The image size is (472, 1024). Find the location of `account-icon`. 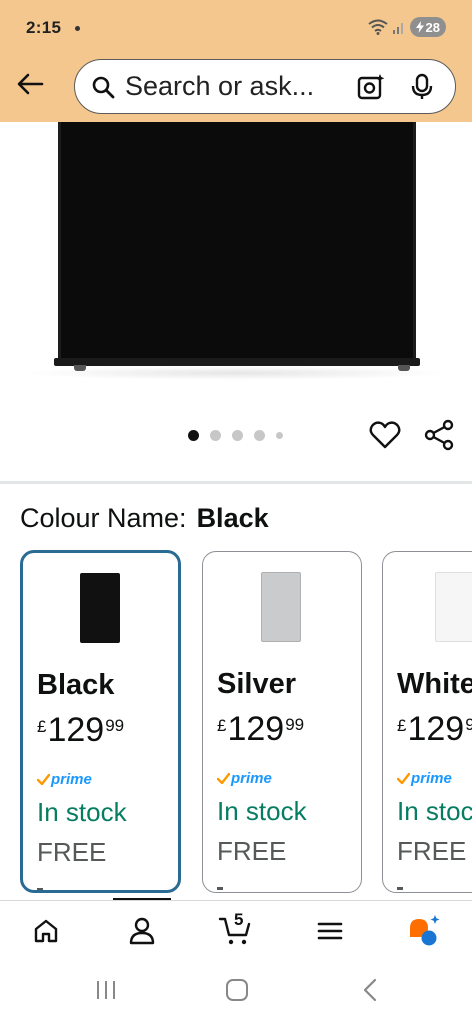

account-icon is located at coordinates (142, 931).